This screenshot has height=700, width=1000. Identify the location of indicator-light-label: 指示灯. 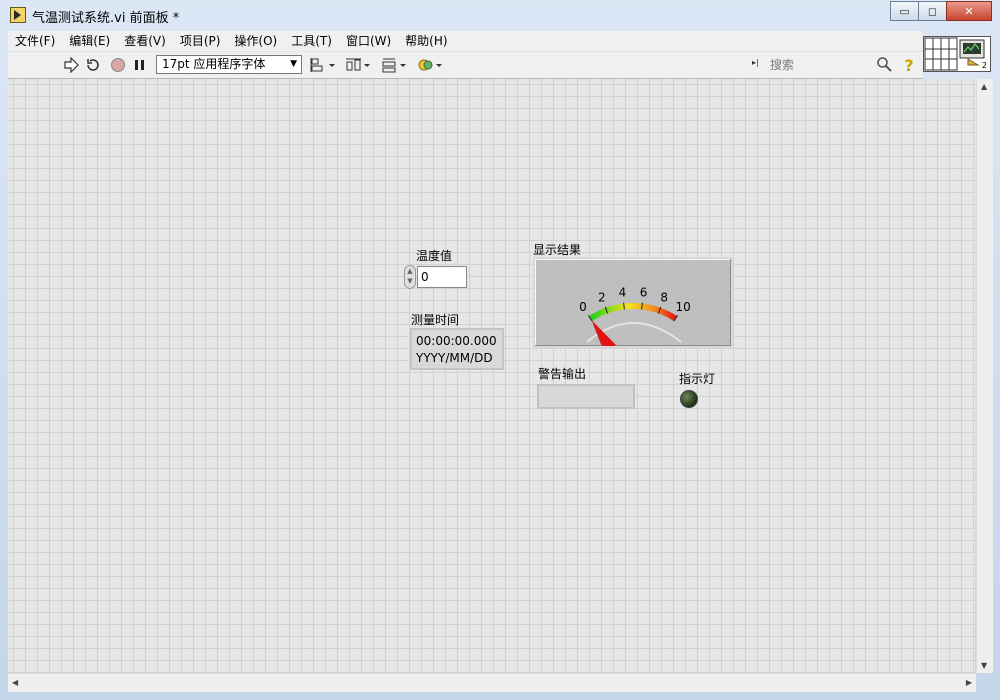
(697, 379).